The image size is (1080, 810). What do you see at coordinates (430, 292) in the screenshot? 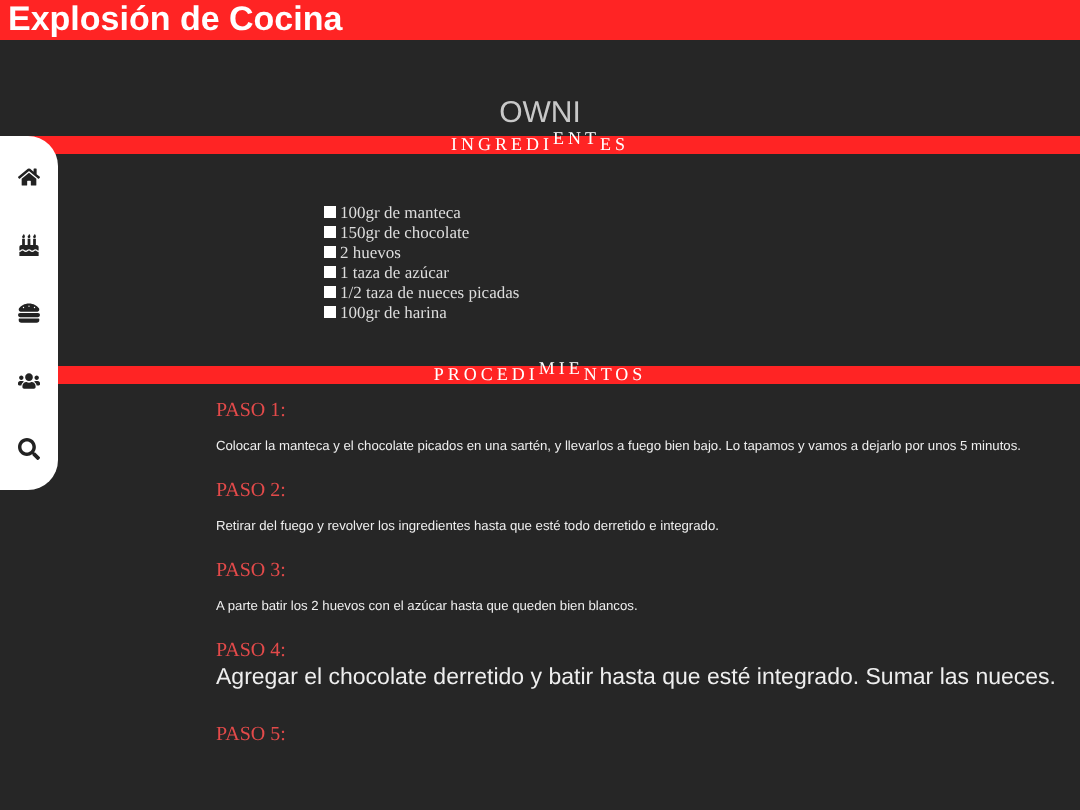
I see `ingredient-item: 1/2 taza de nueces picadas` at bounding box center [430, 292].